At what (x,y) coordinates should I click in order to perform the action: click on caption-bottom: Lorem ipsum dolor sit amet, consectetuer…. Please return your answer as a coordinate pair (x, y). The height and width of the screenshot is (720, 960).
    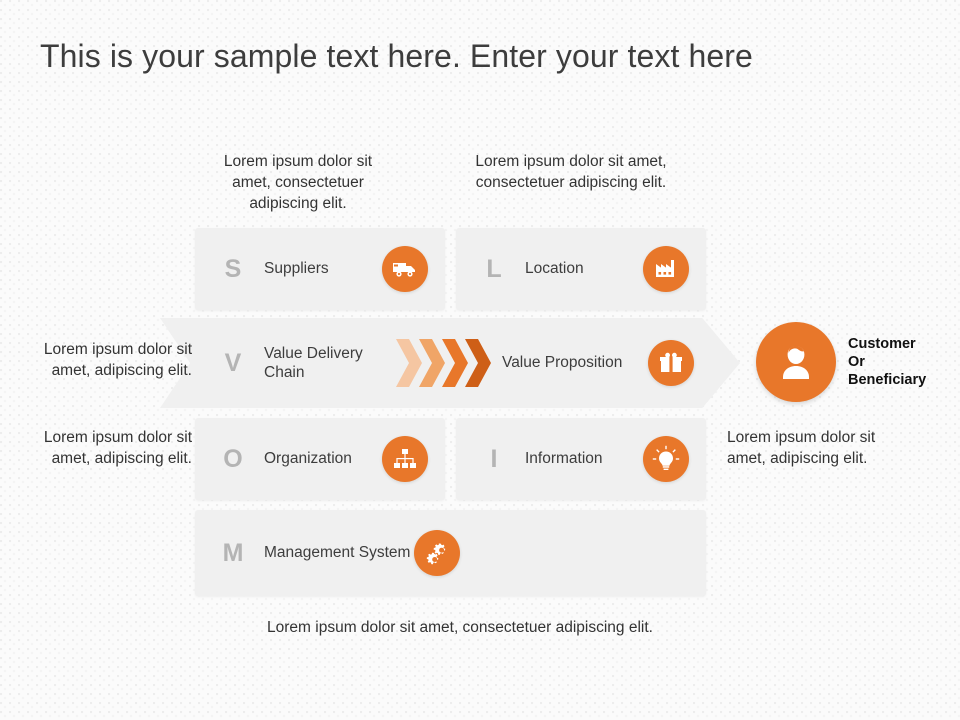
    Looking at the image, I should click on (460, 627).